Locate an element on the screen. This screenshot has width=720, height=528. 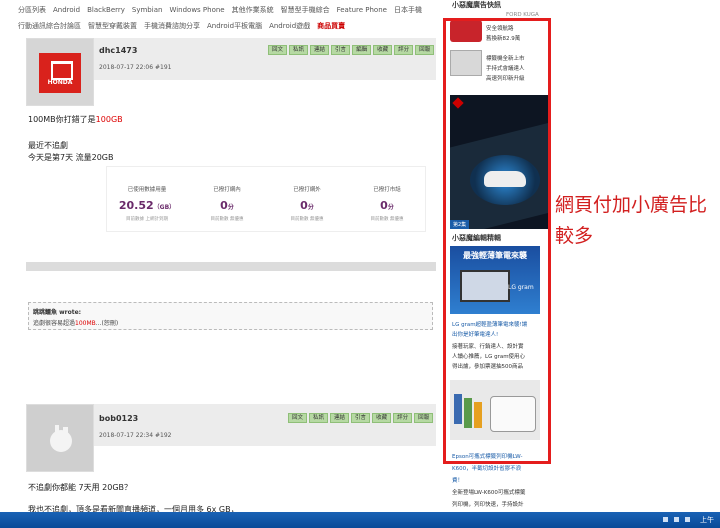
avatar is located at coordinates (60, 438).